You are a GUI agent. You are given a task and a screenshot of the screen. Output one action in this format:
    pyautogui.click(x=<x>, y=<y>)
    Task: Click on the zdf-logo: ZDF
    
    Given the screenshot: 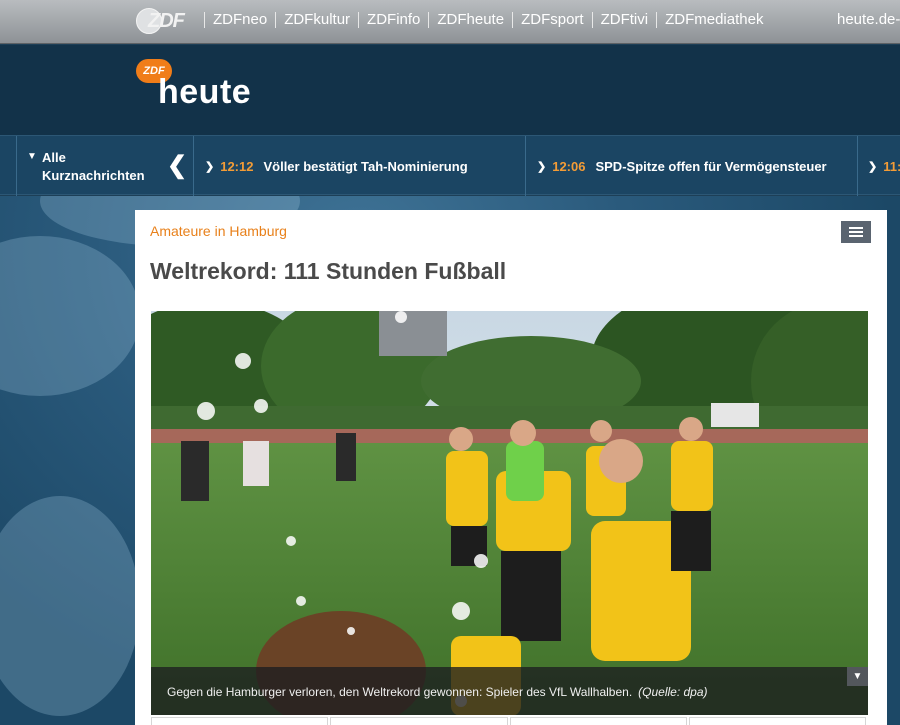 What is the action you would take?
    pyautogui.click(x=162, y=20)
    